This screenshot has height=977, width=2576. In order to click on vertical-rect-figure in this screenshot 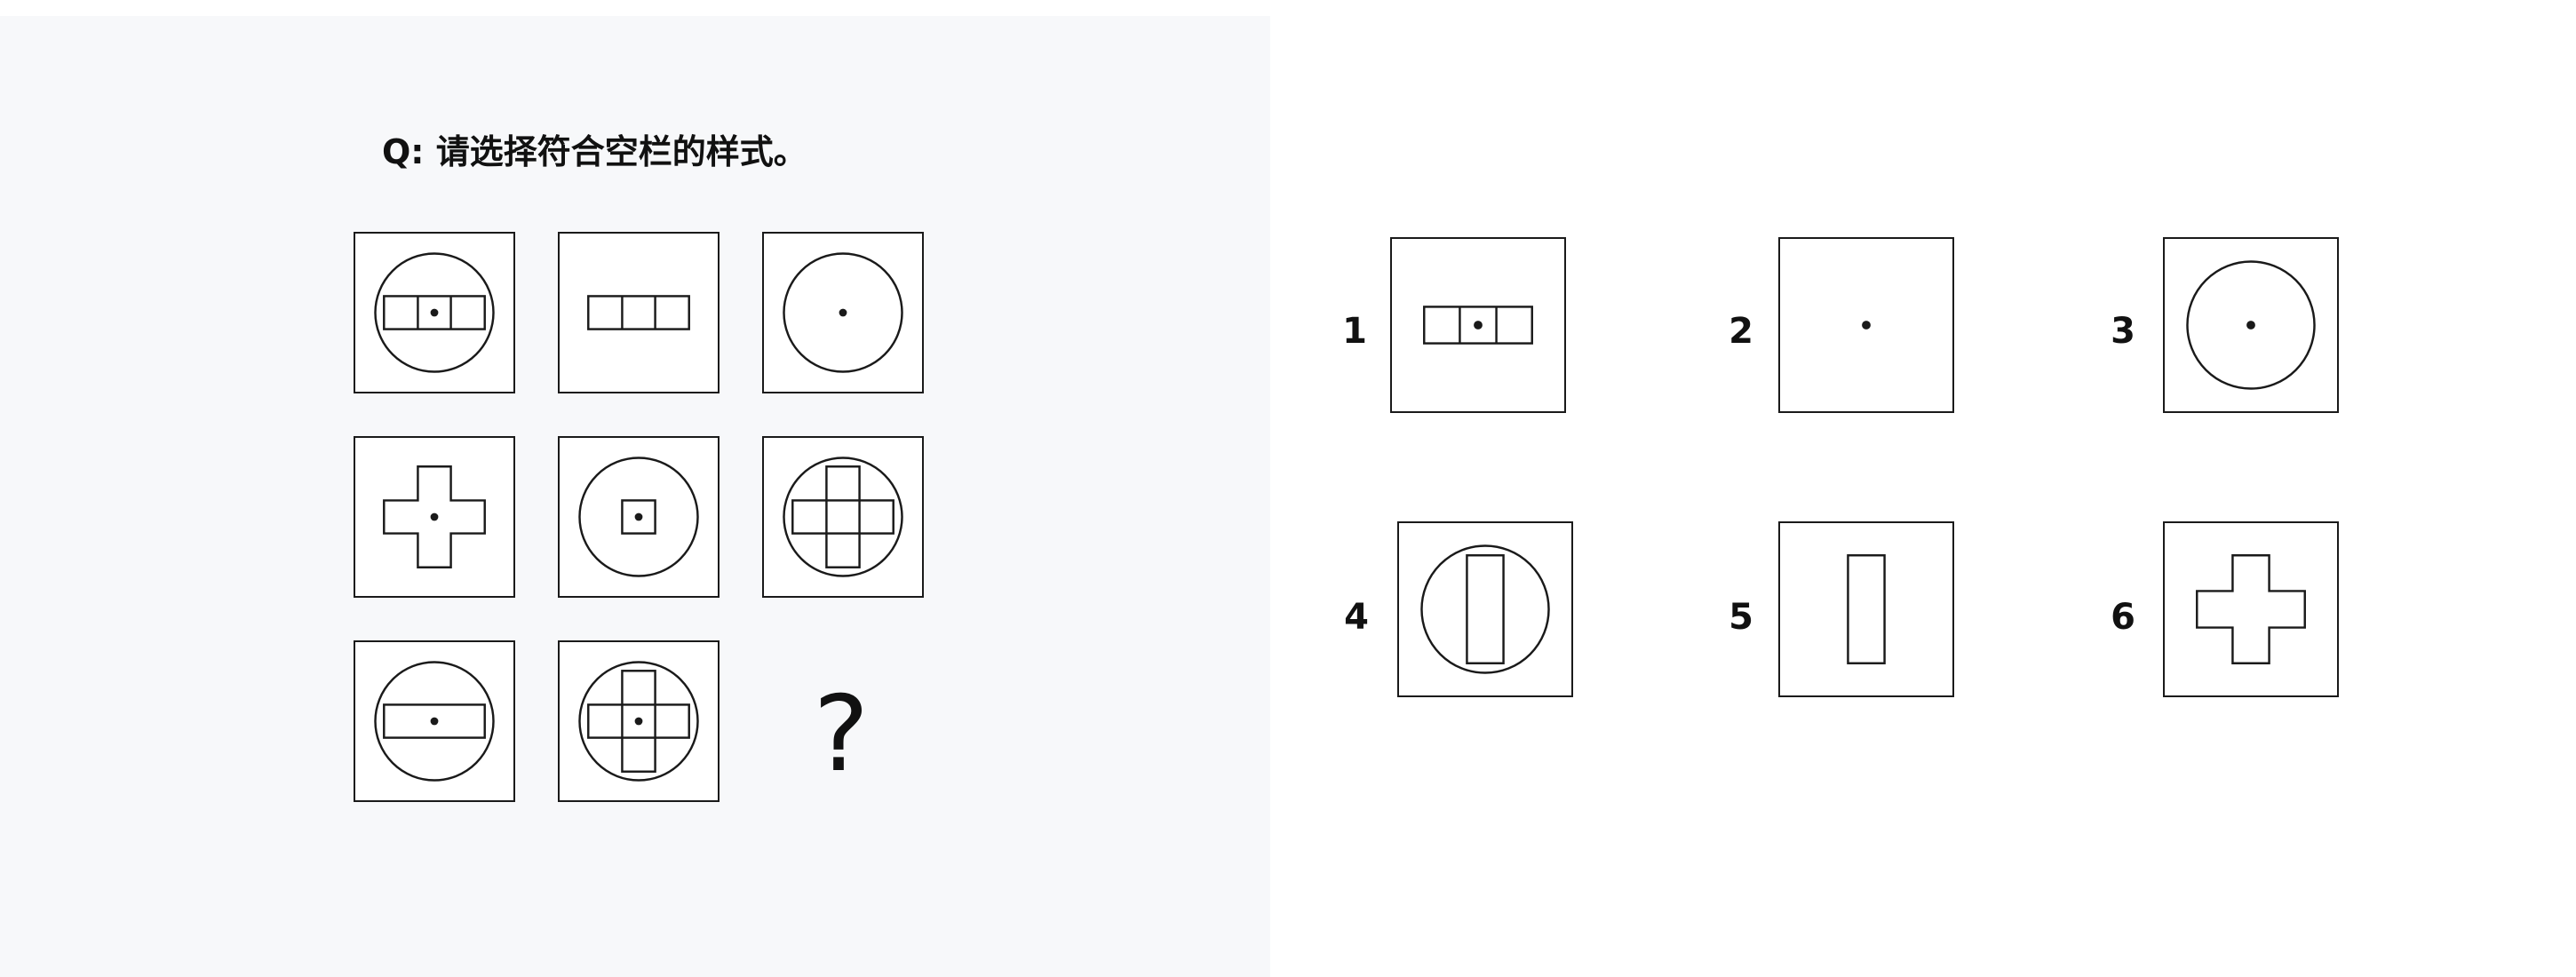, I will do `click(1866, 609)`.